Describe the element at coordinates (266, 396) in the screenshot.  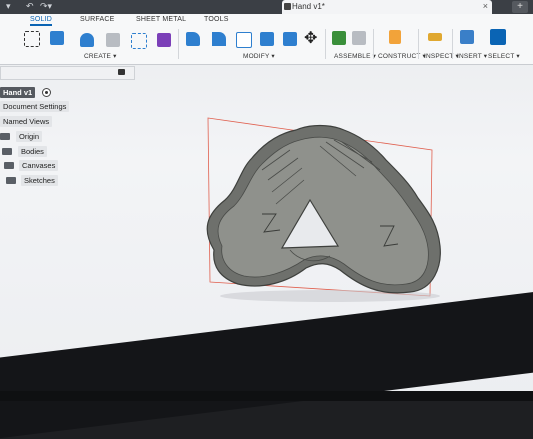
I see `monitor-edge` at that location.